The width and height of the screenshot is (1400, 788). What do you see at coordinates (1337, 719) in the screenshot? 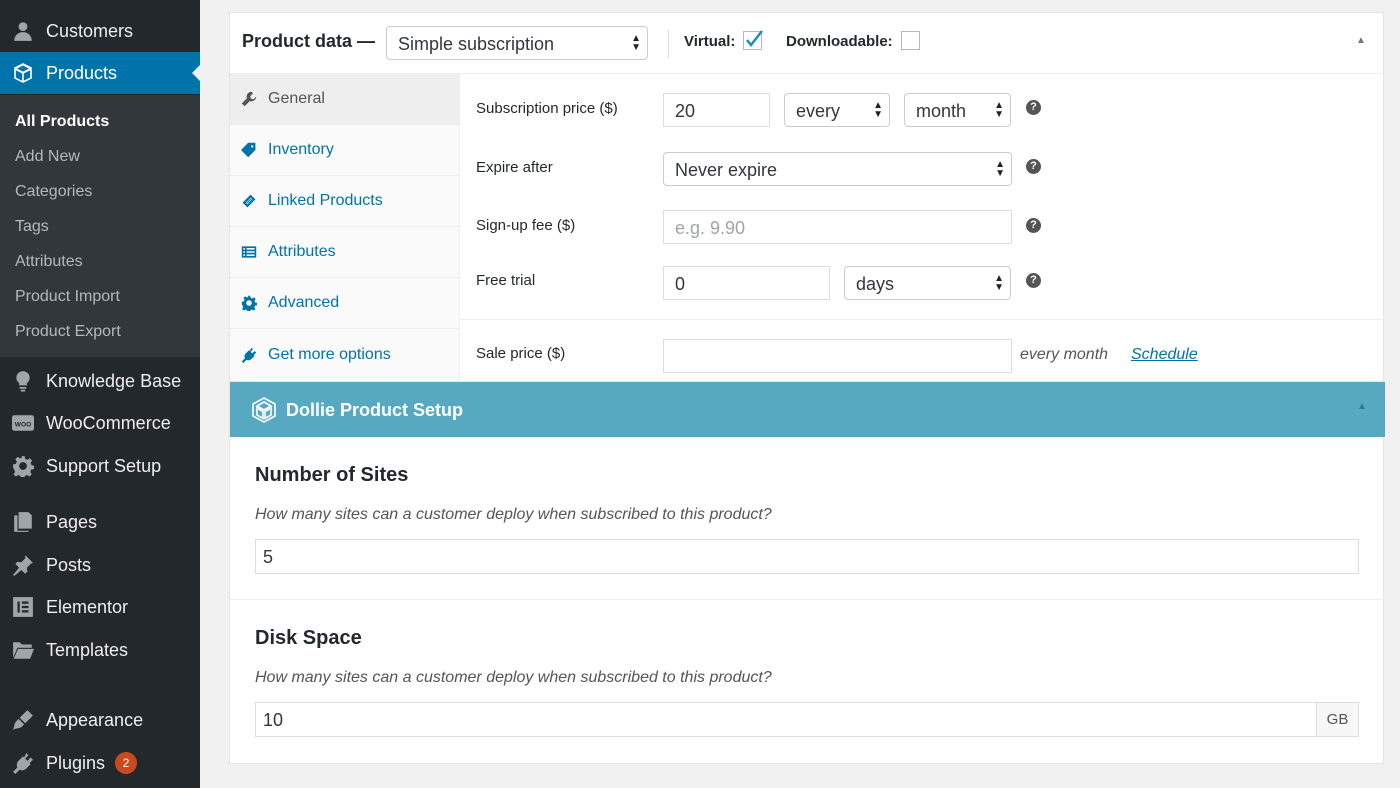
I see `disk-space-unit: GB` at bounding box center [1337, 719].